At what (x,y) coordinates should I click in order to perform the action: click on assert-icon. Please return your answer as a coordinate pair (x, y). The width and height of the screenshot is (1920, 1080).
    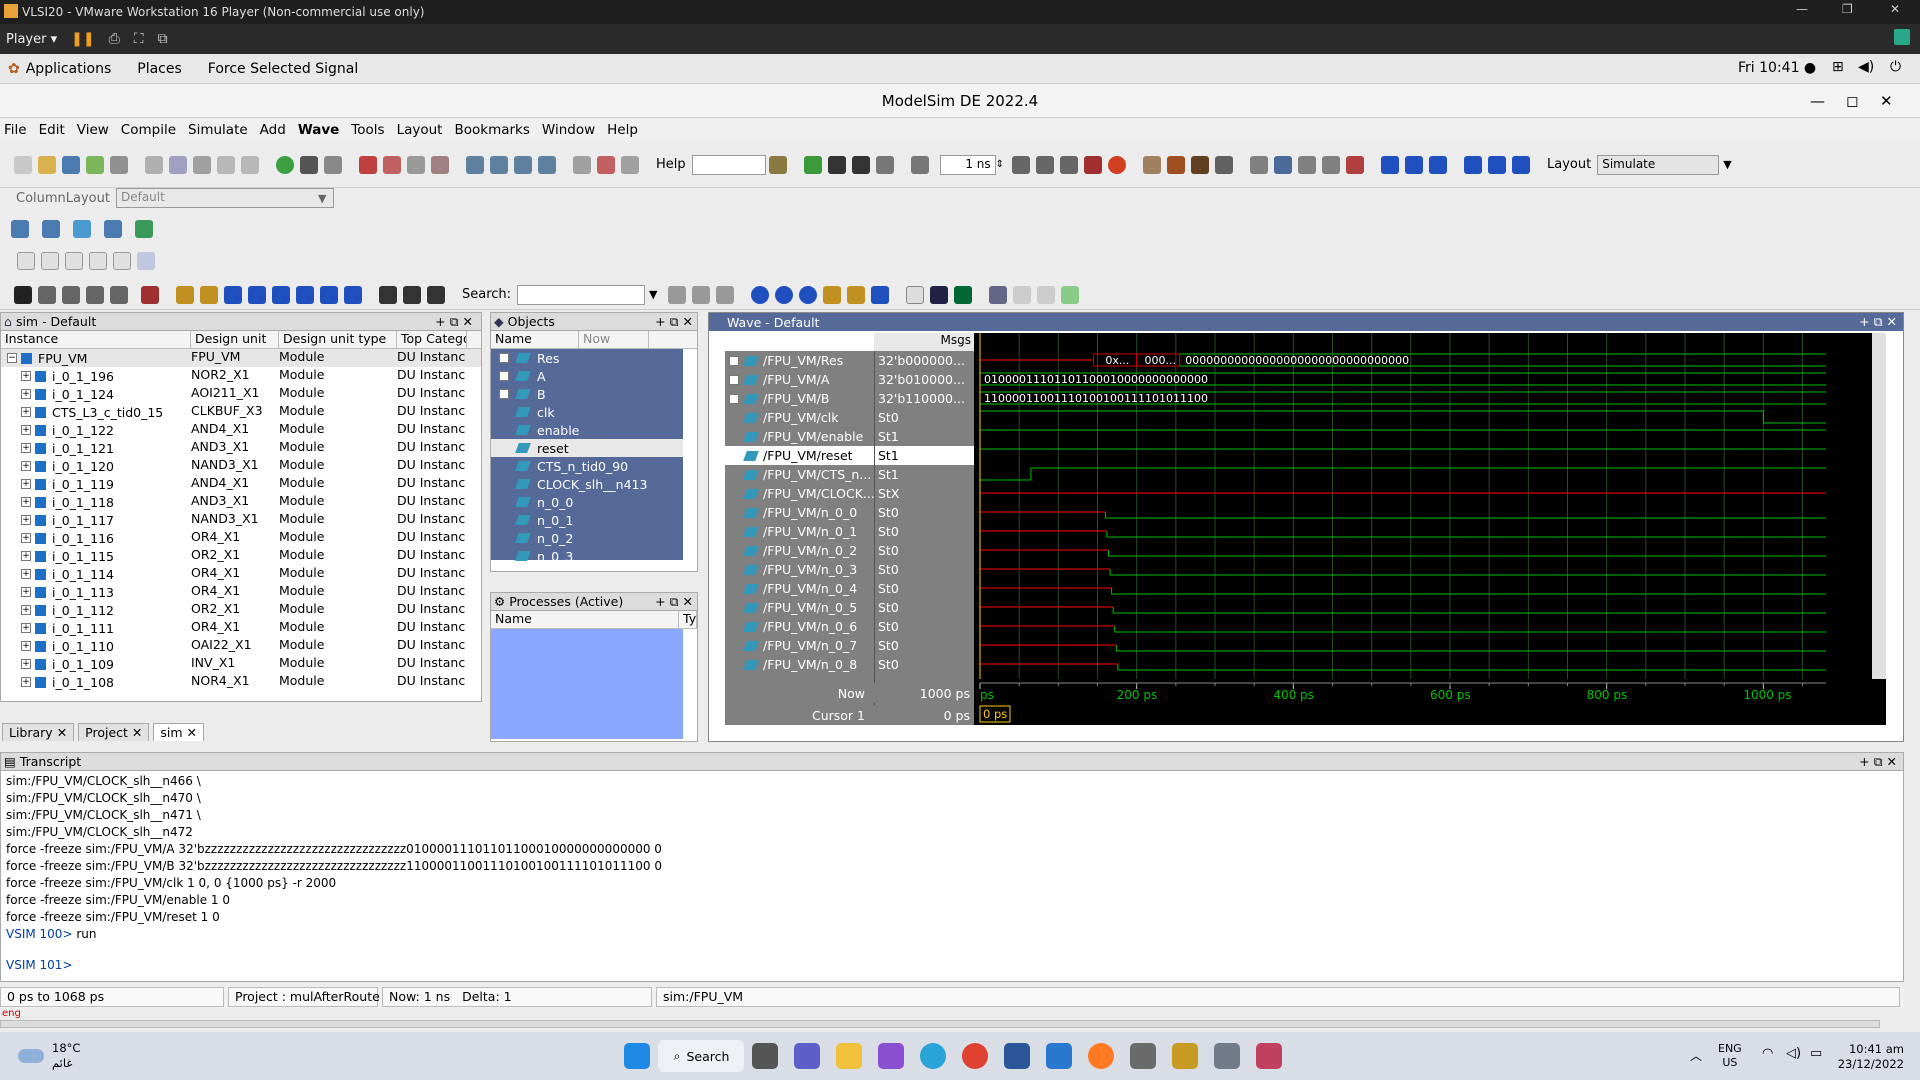
    Looking at the image, I should click on (1331, 164).